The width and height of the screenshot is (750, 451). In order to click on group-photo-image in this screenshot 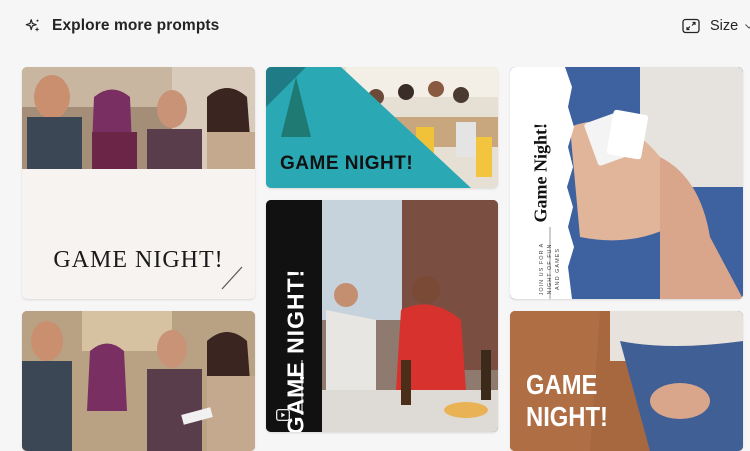, I will do `click(138, 381)`.